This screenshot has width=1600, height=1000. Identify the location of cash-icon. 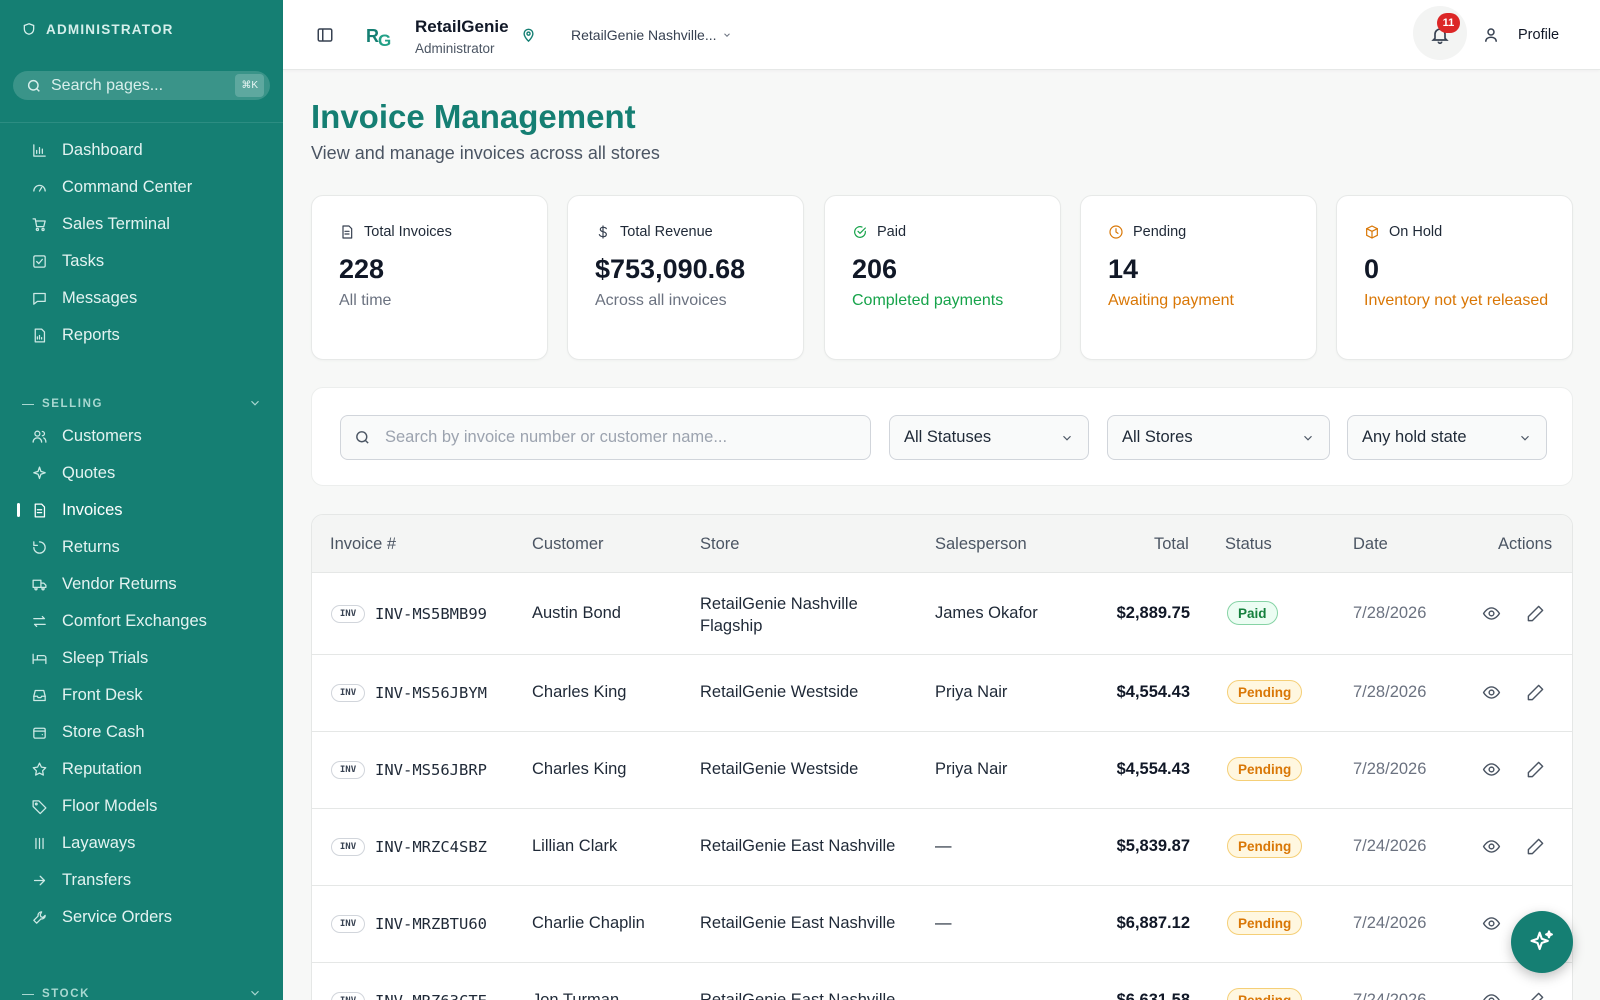
(39, 733).